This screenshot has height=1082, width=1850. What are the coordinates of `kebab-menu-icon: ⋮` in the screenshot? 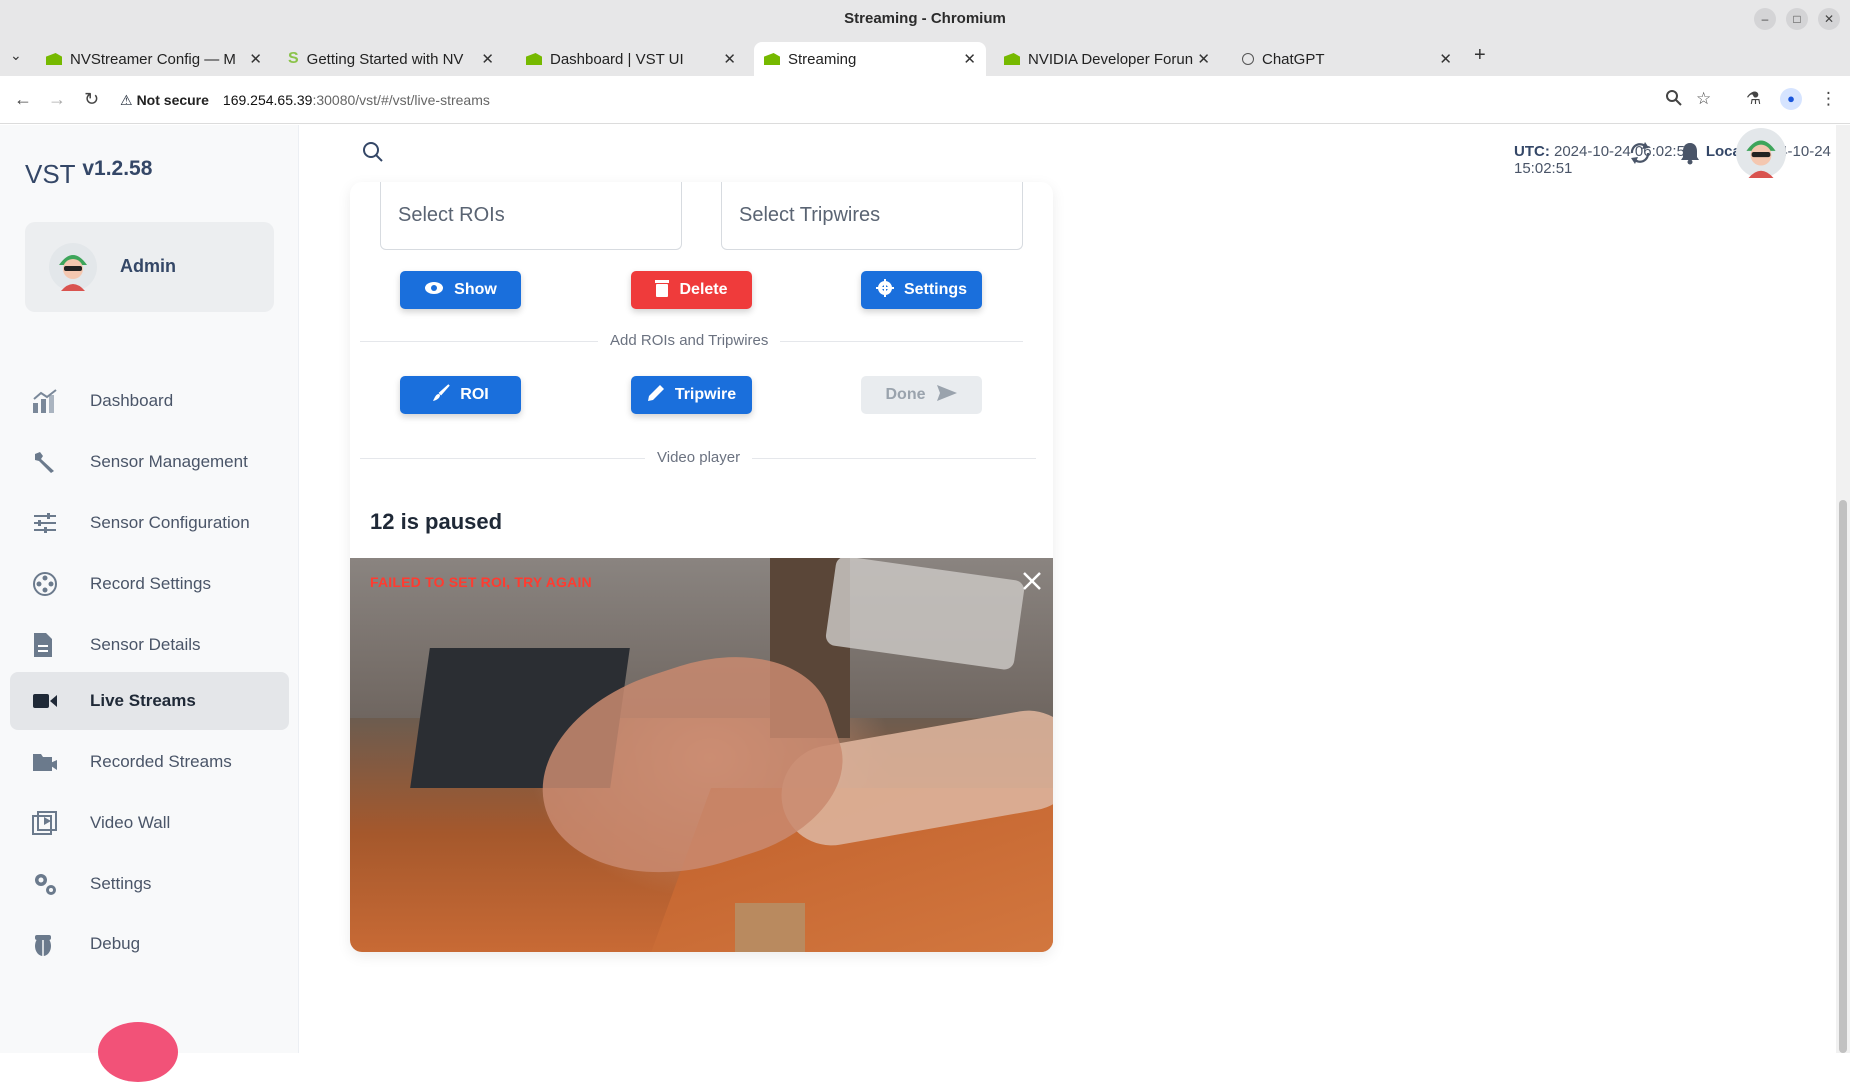 It's located at (1828, 99).